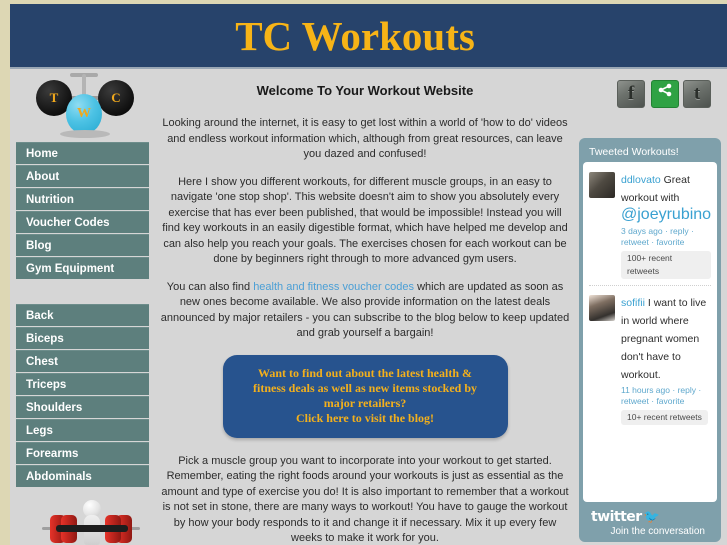  What do you see at coordinates (92, 528) in the screenshot?
I see `dumbbell-bar` at bounding box center [92, 528].